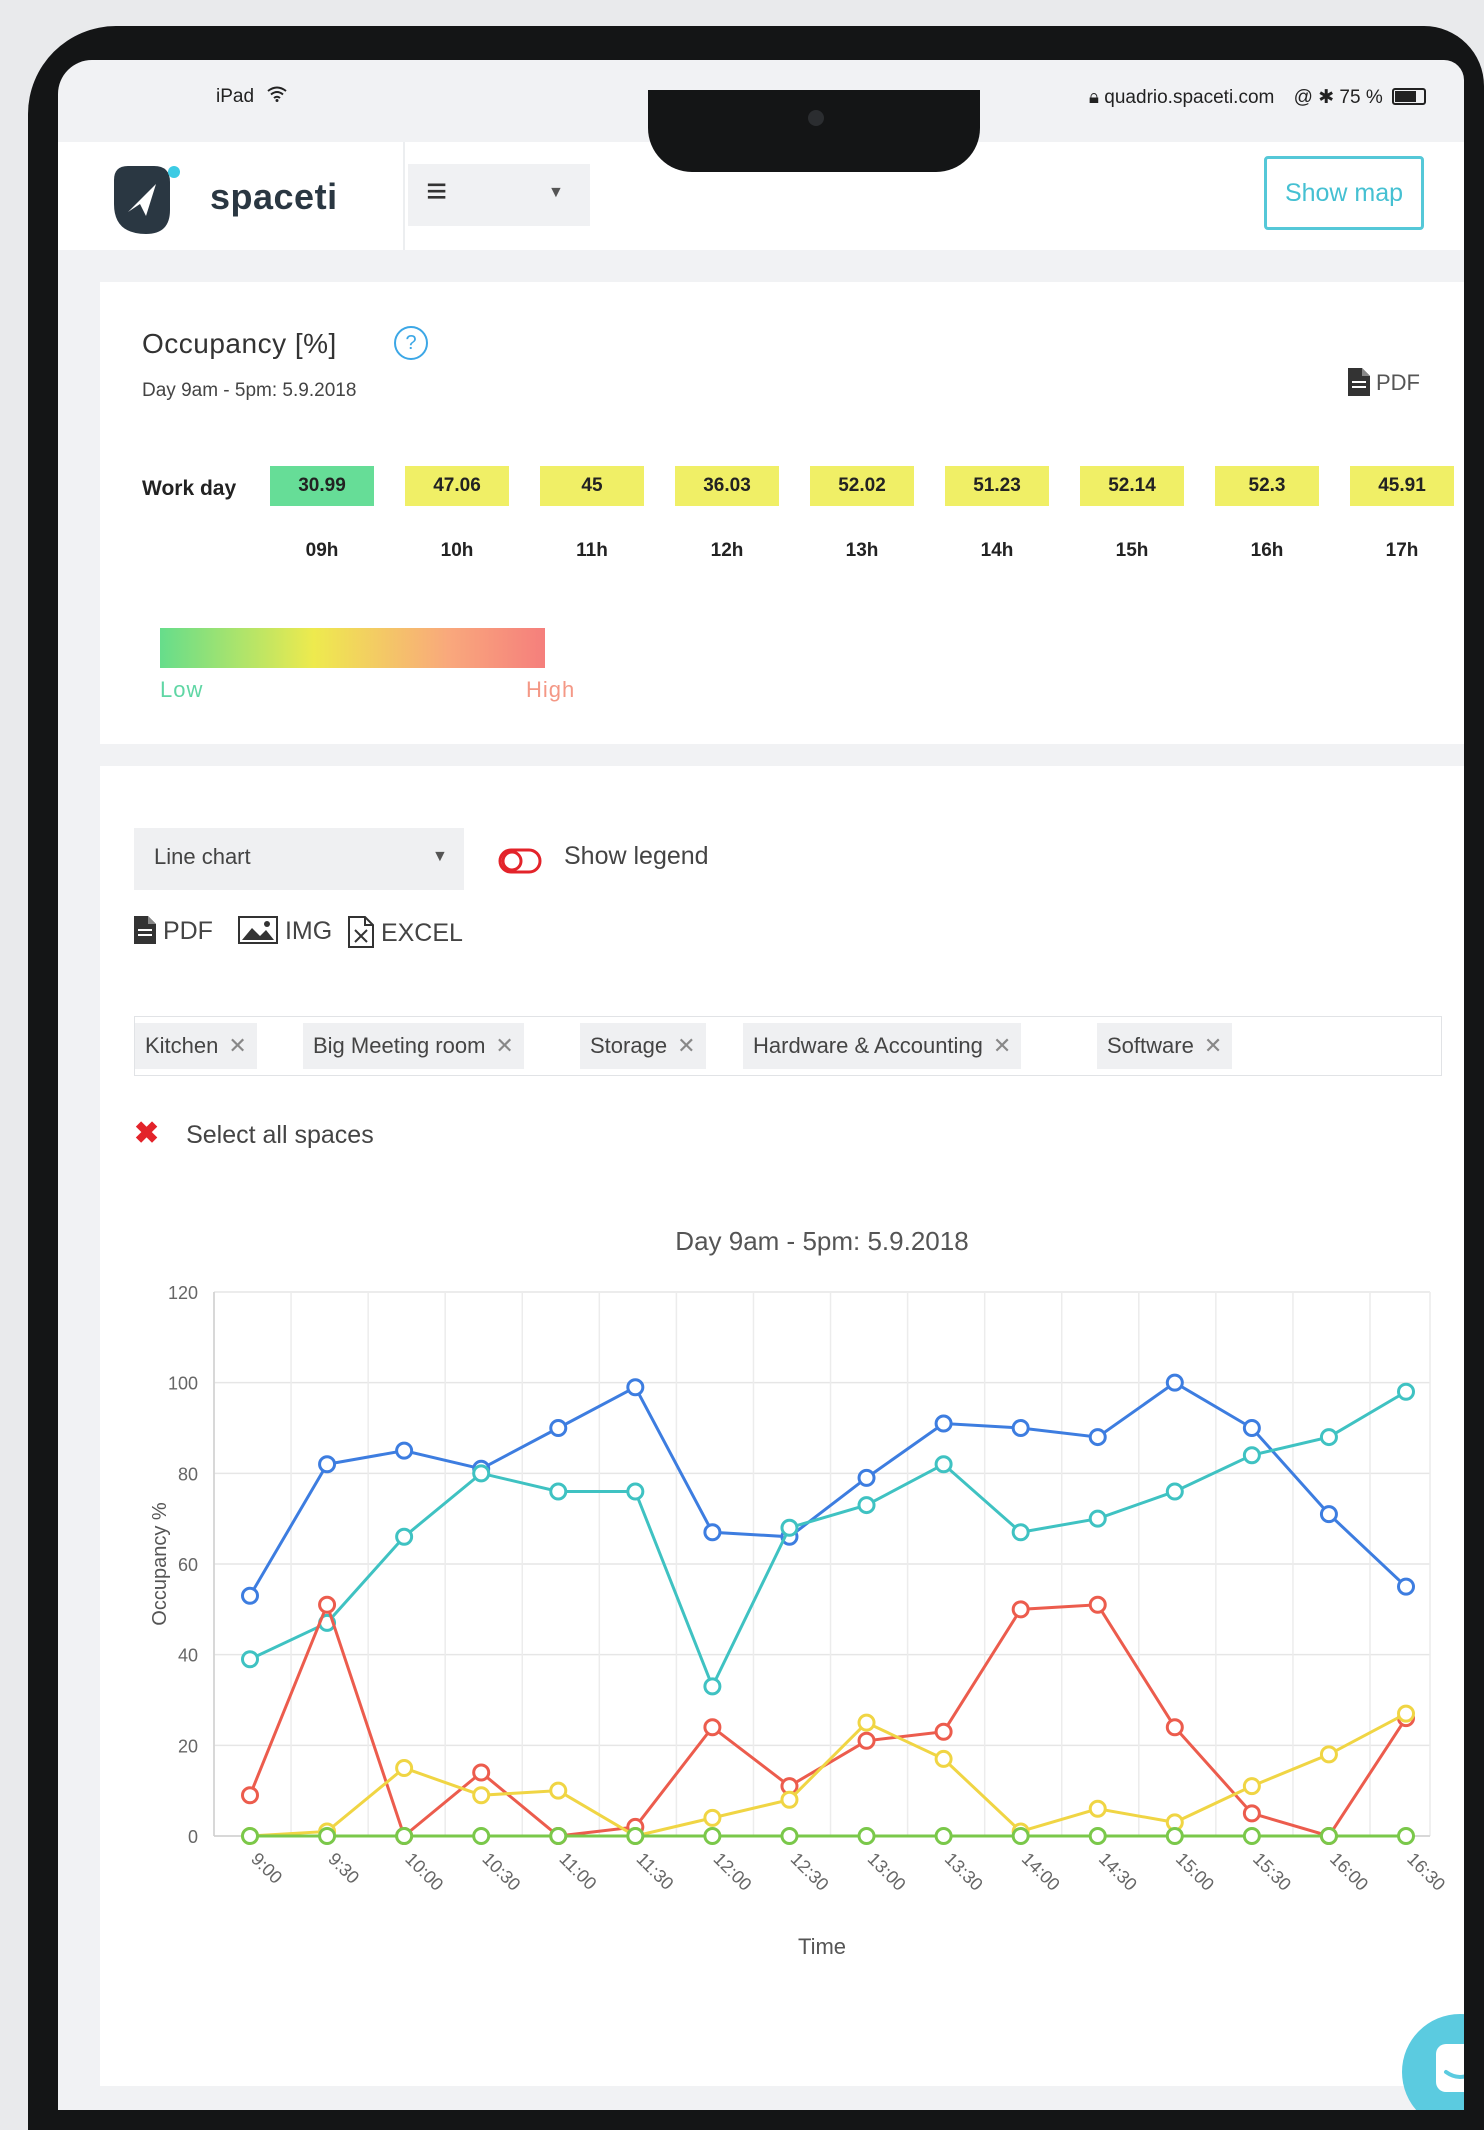 This screenshot has width=1484, height=2130. What do you see at coordinates (1358, 382) in the screenshot?
I see `document-icon` at bounding box center [1358, 382].